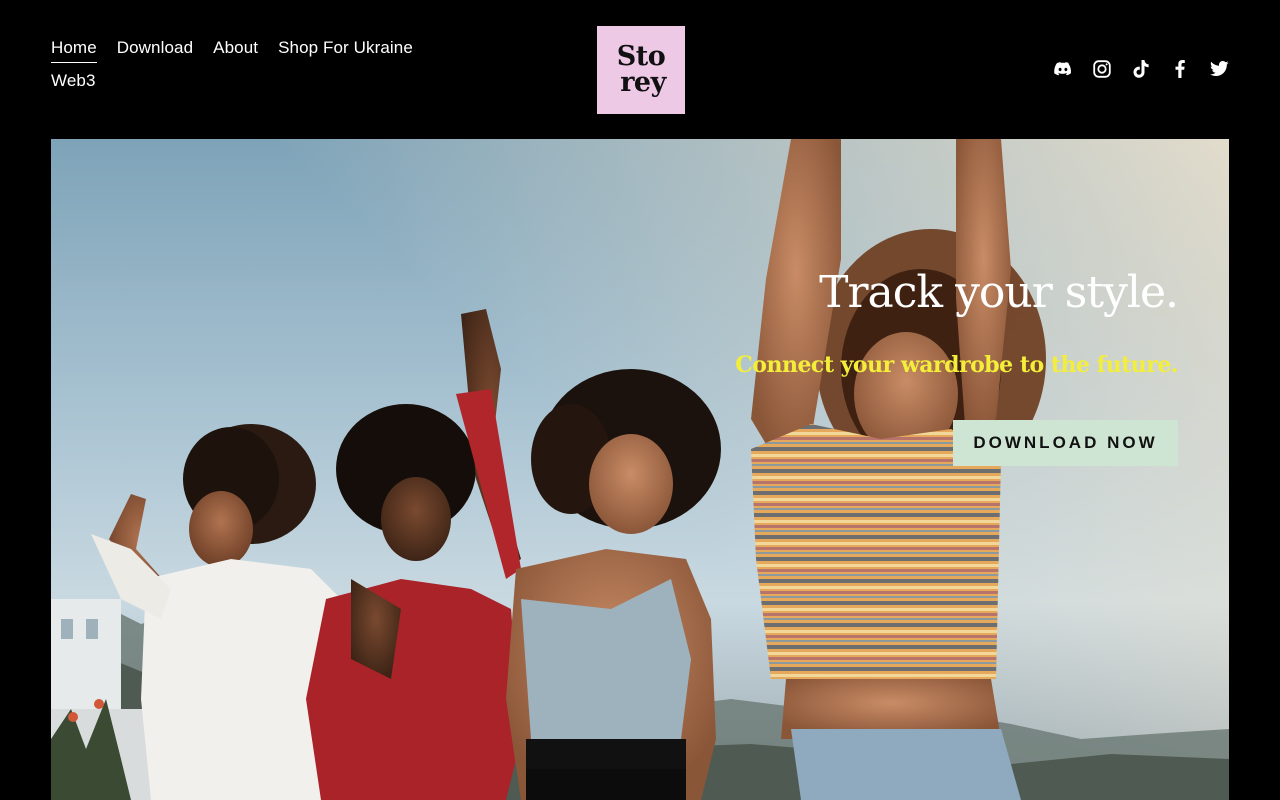 The width and height of the screenshot is (1280, 800). I want to click on social-links, so click(1132, 69).